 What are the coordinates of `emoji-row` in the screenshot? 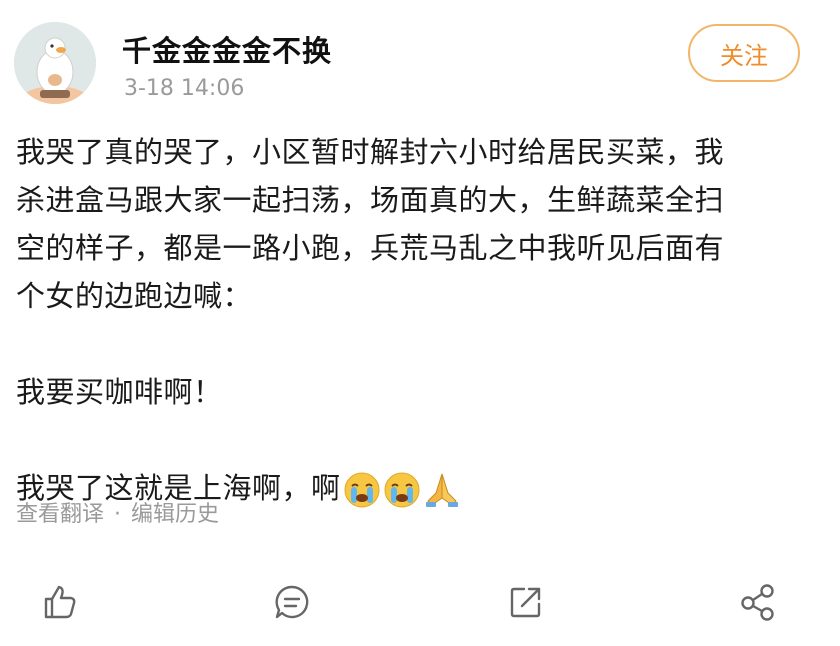 It's located at (403, 490).